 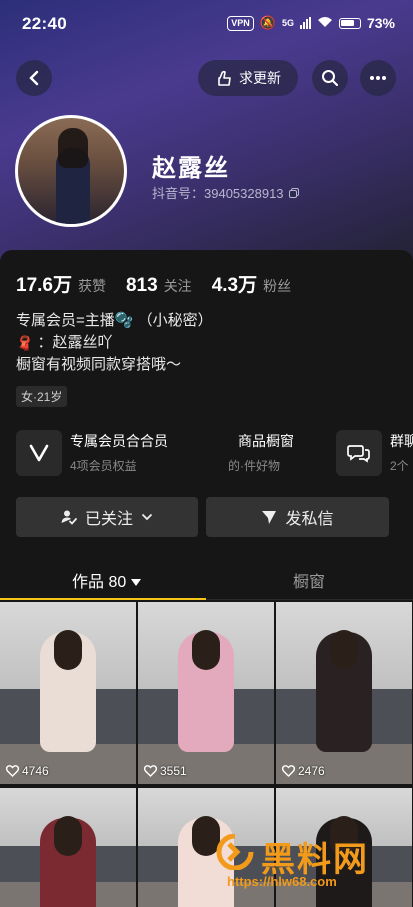 What do you see at coordinates (287, 23) in the screenshot?
I see `network-label: 5G` at bounding box center [287, 23].